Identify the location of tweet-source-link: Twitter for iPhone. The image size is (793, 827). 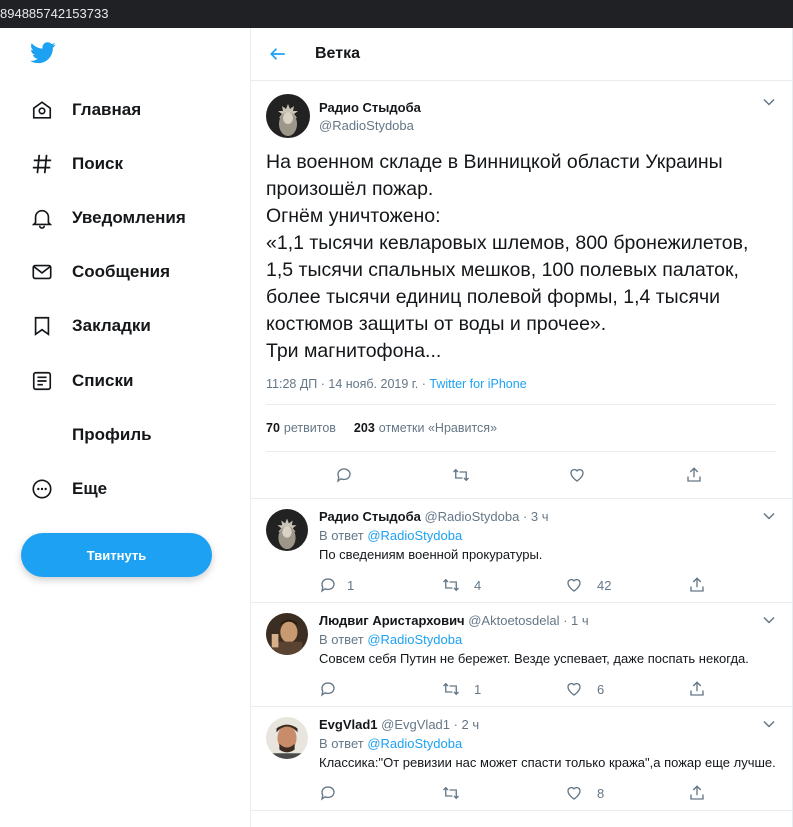
(477, 384).